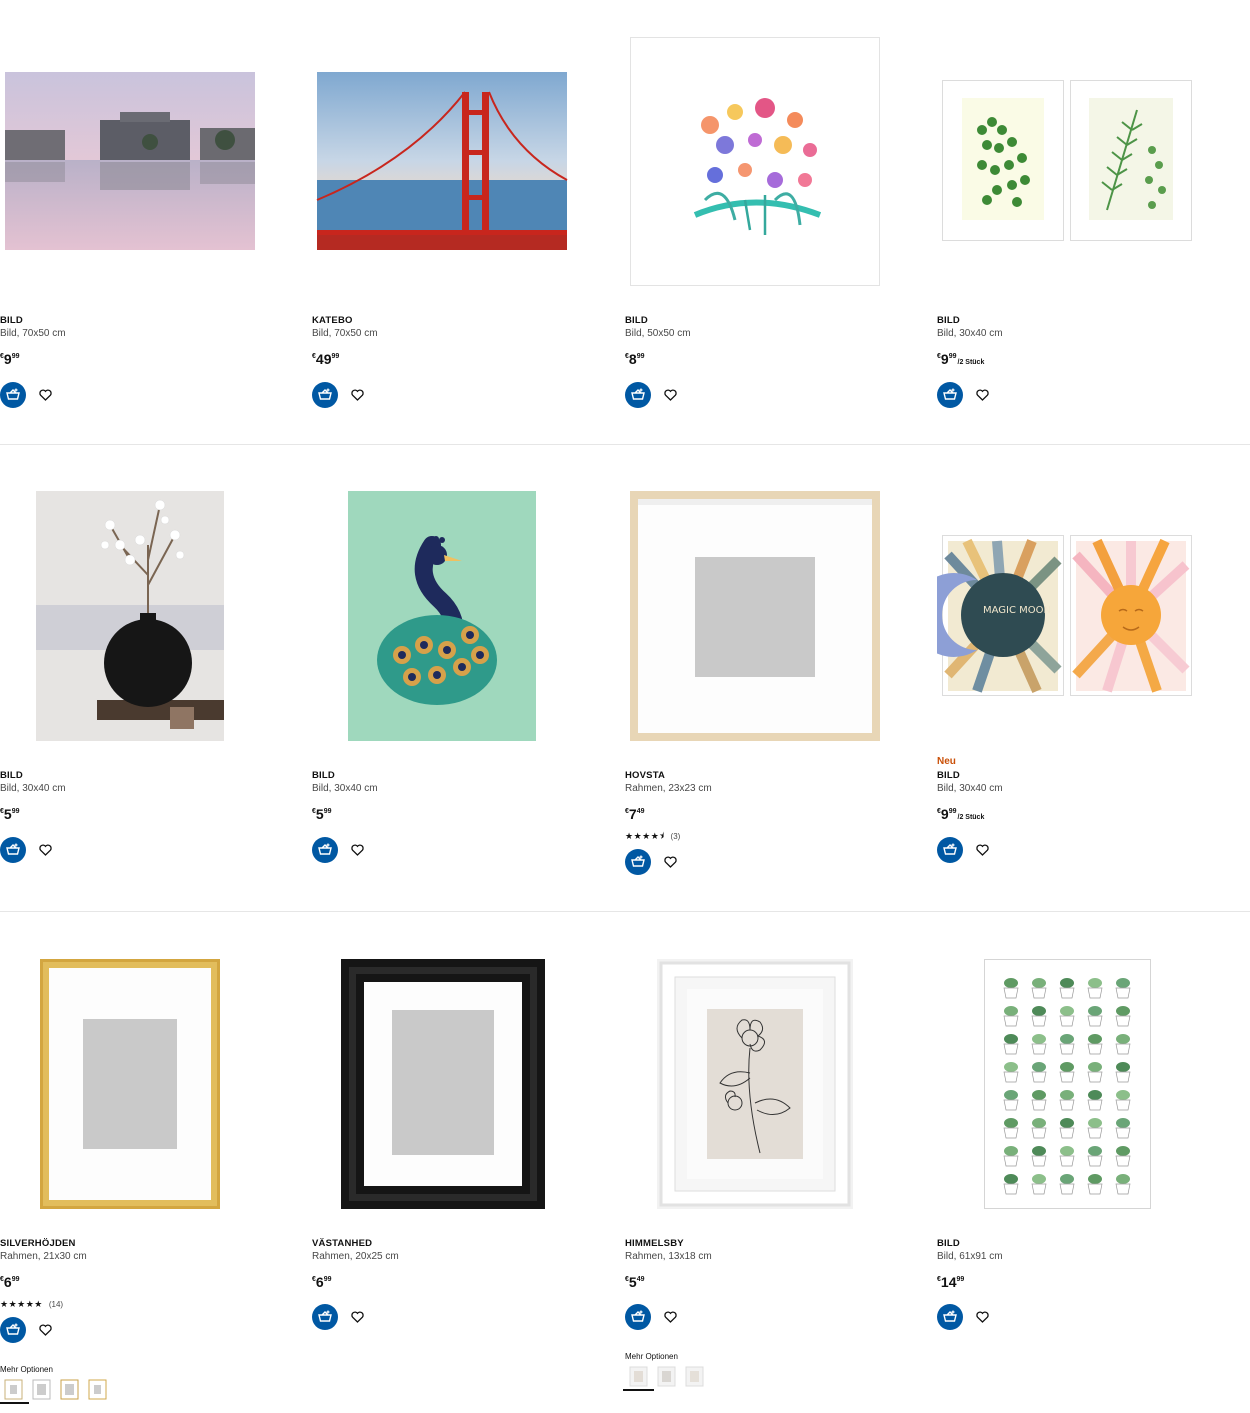 This screenshot has width=1250, height=1413. What do you see at coordinates (462, 1243) in the screenshot?
I see `product-name: VÄSTANHED` at bounding box center [462, 1243].